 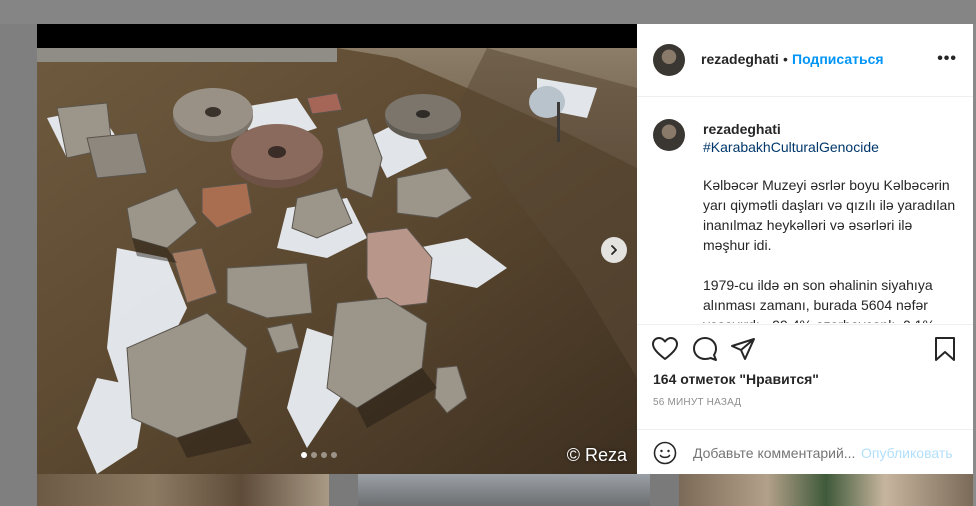 I want to click on caption-hashtag: #KarabakhCulturalGenocide, so click(x=791, y=147).